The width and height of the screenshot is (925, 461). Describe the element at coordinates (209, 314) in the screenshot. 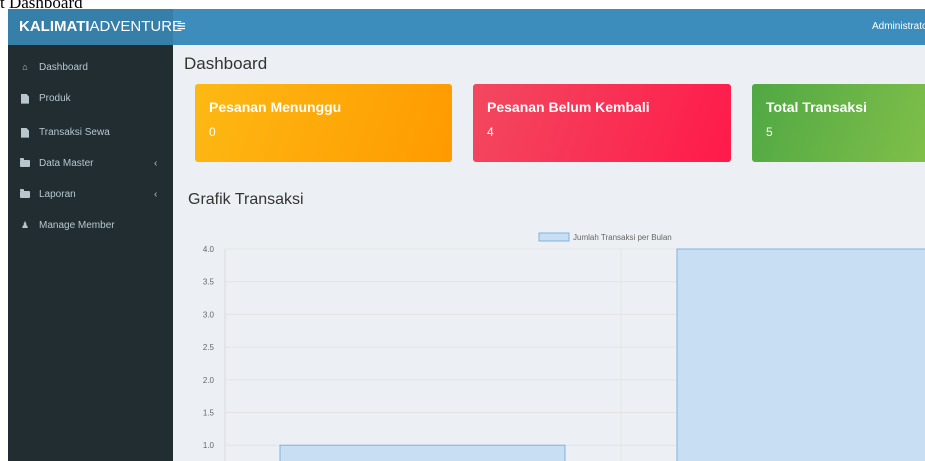

I see `y-tick-label: 3.0` at that location.